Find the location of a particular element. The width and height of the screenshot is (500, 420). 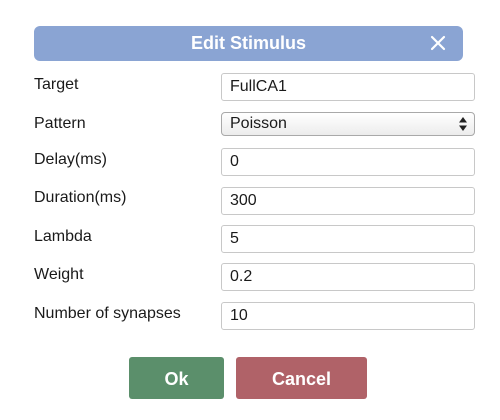

delay-row: Delay(ms) is located at coordinates (254, 163).